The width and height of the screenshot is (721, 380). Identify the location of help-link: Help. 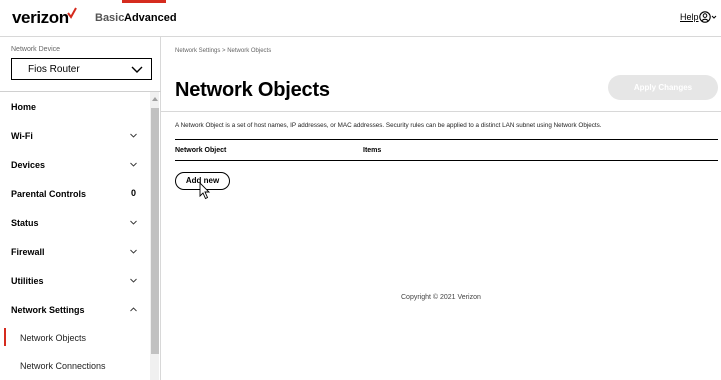
(689, 17).